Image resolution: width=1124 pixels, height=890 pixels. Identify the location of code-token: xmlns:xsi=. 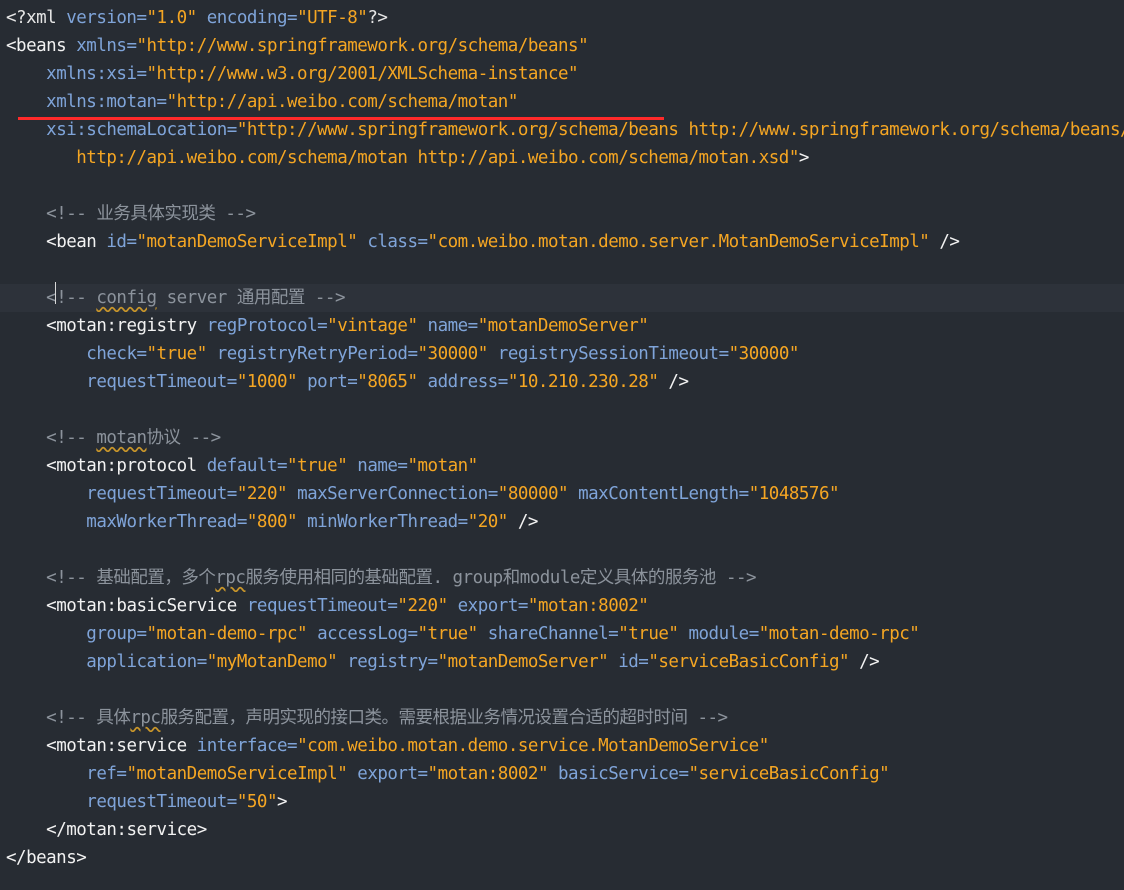
(96, 74).